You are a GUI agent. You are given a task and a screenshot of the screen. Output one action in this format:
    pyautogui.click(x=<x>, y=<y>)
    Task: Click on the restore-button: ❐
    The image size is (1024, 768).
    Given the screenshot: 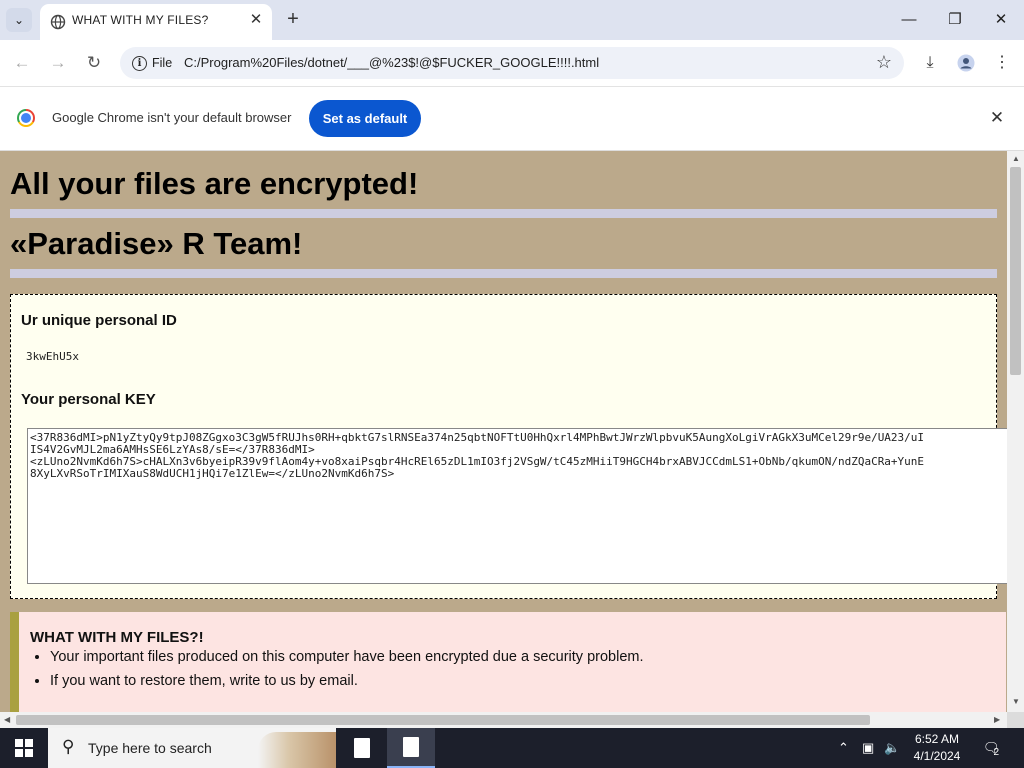 What is the action you would take?
    pyautogui.click(x=955, y=20)
    